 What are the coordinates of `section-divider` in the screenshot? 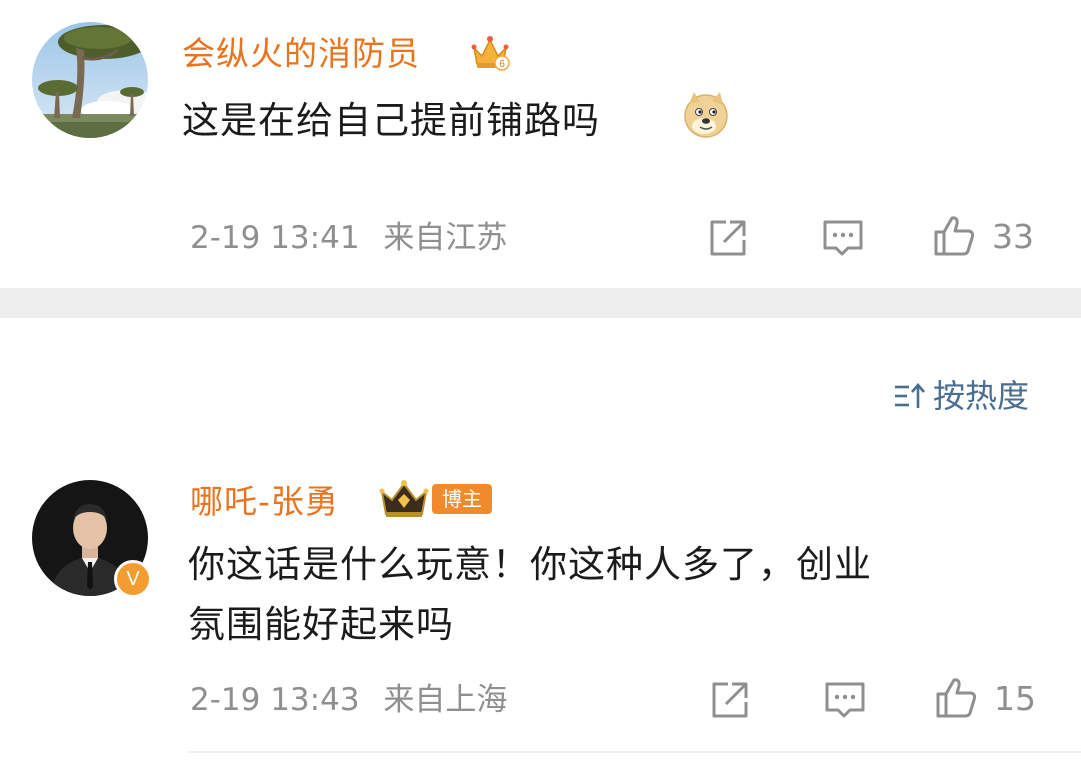 It's located at (540, 303).